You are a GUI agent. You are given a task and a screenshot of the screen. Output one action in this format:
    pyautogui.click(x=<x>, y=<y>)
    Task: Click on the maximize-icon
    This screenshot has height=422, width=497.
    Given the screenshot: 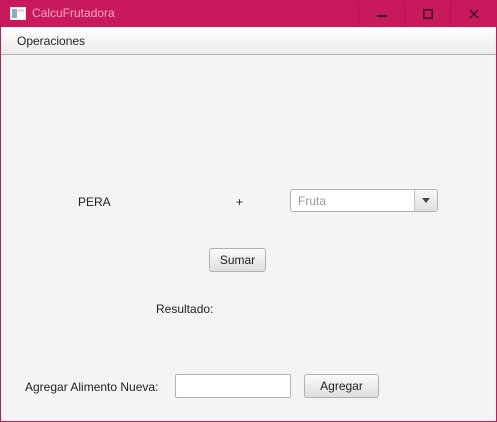 What is the action you would take?
    pyautogui.click(x=427, y=14)
    